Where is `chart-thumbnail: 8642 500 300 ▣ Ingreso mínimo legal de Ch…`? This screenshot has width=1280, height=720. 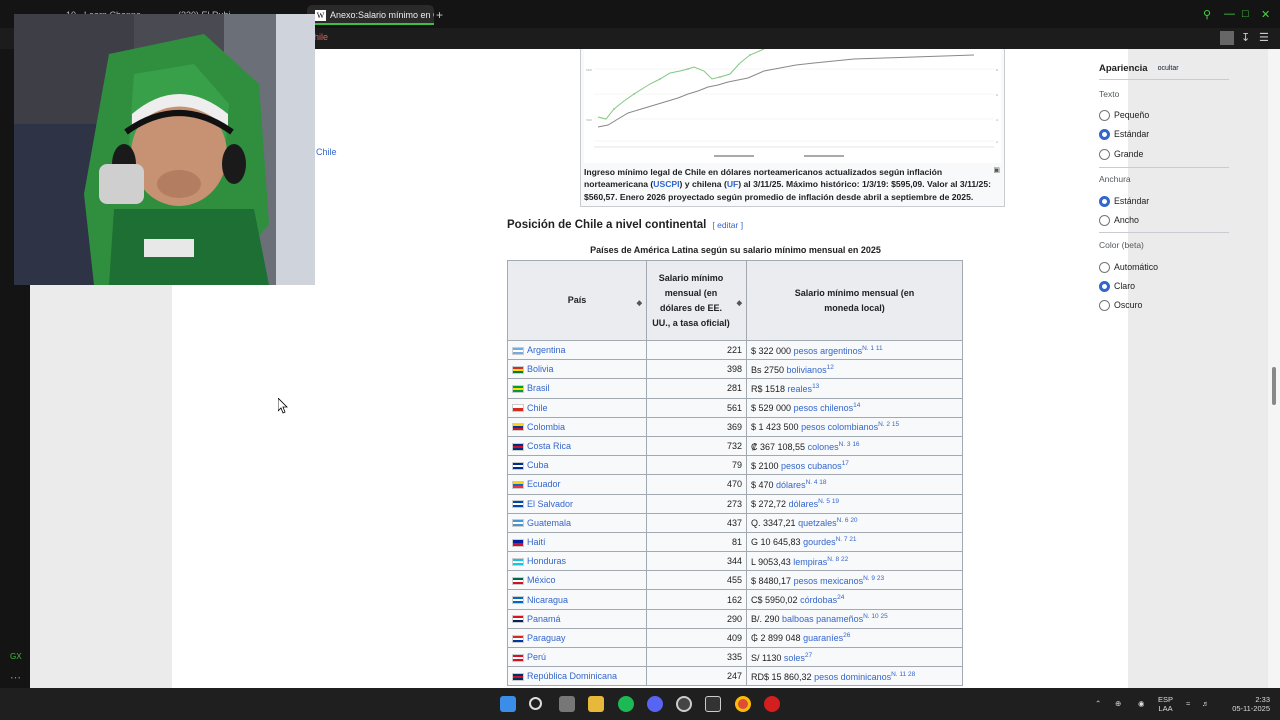 chart-thumbnail: 8642 500 300 ▣ Ingreso mínimo legal de Ch… is located at coordinates (792, 128).